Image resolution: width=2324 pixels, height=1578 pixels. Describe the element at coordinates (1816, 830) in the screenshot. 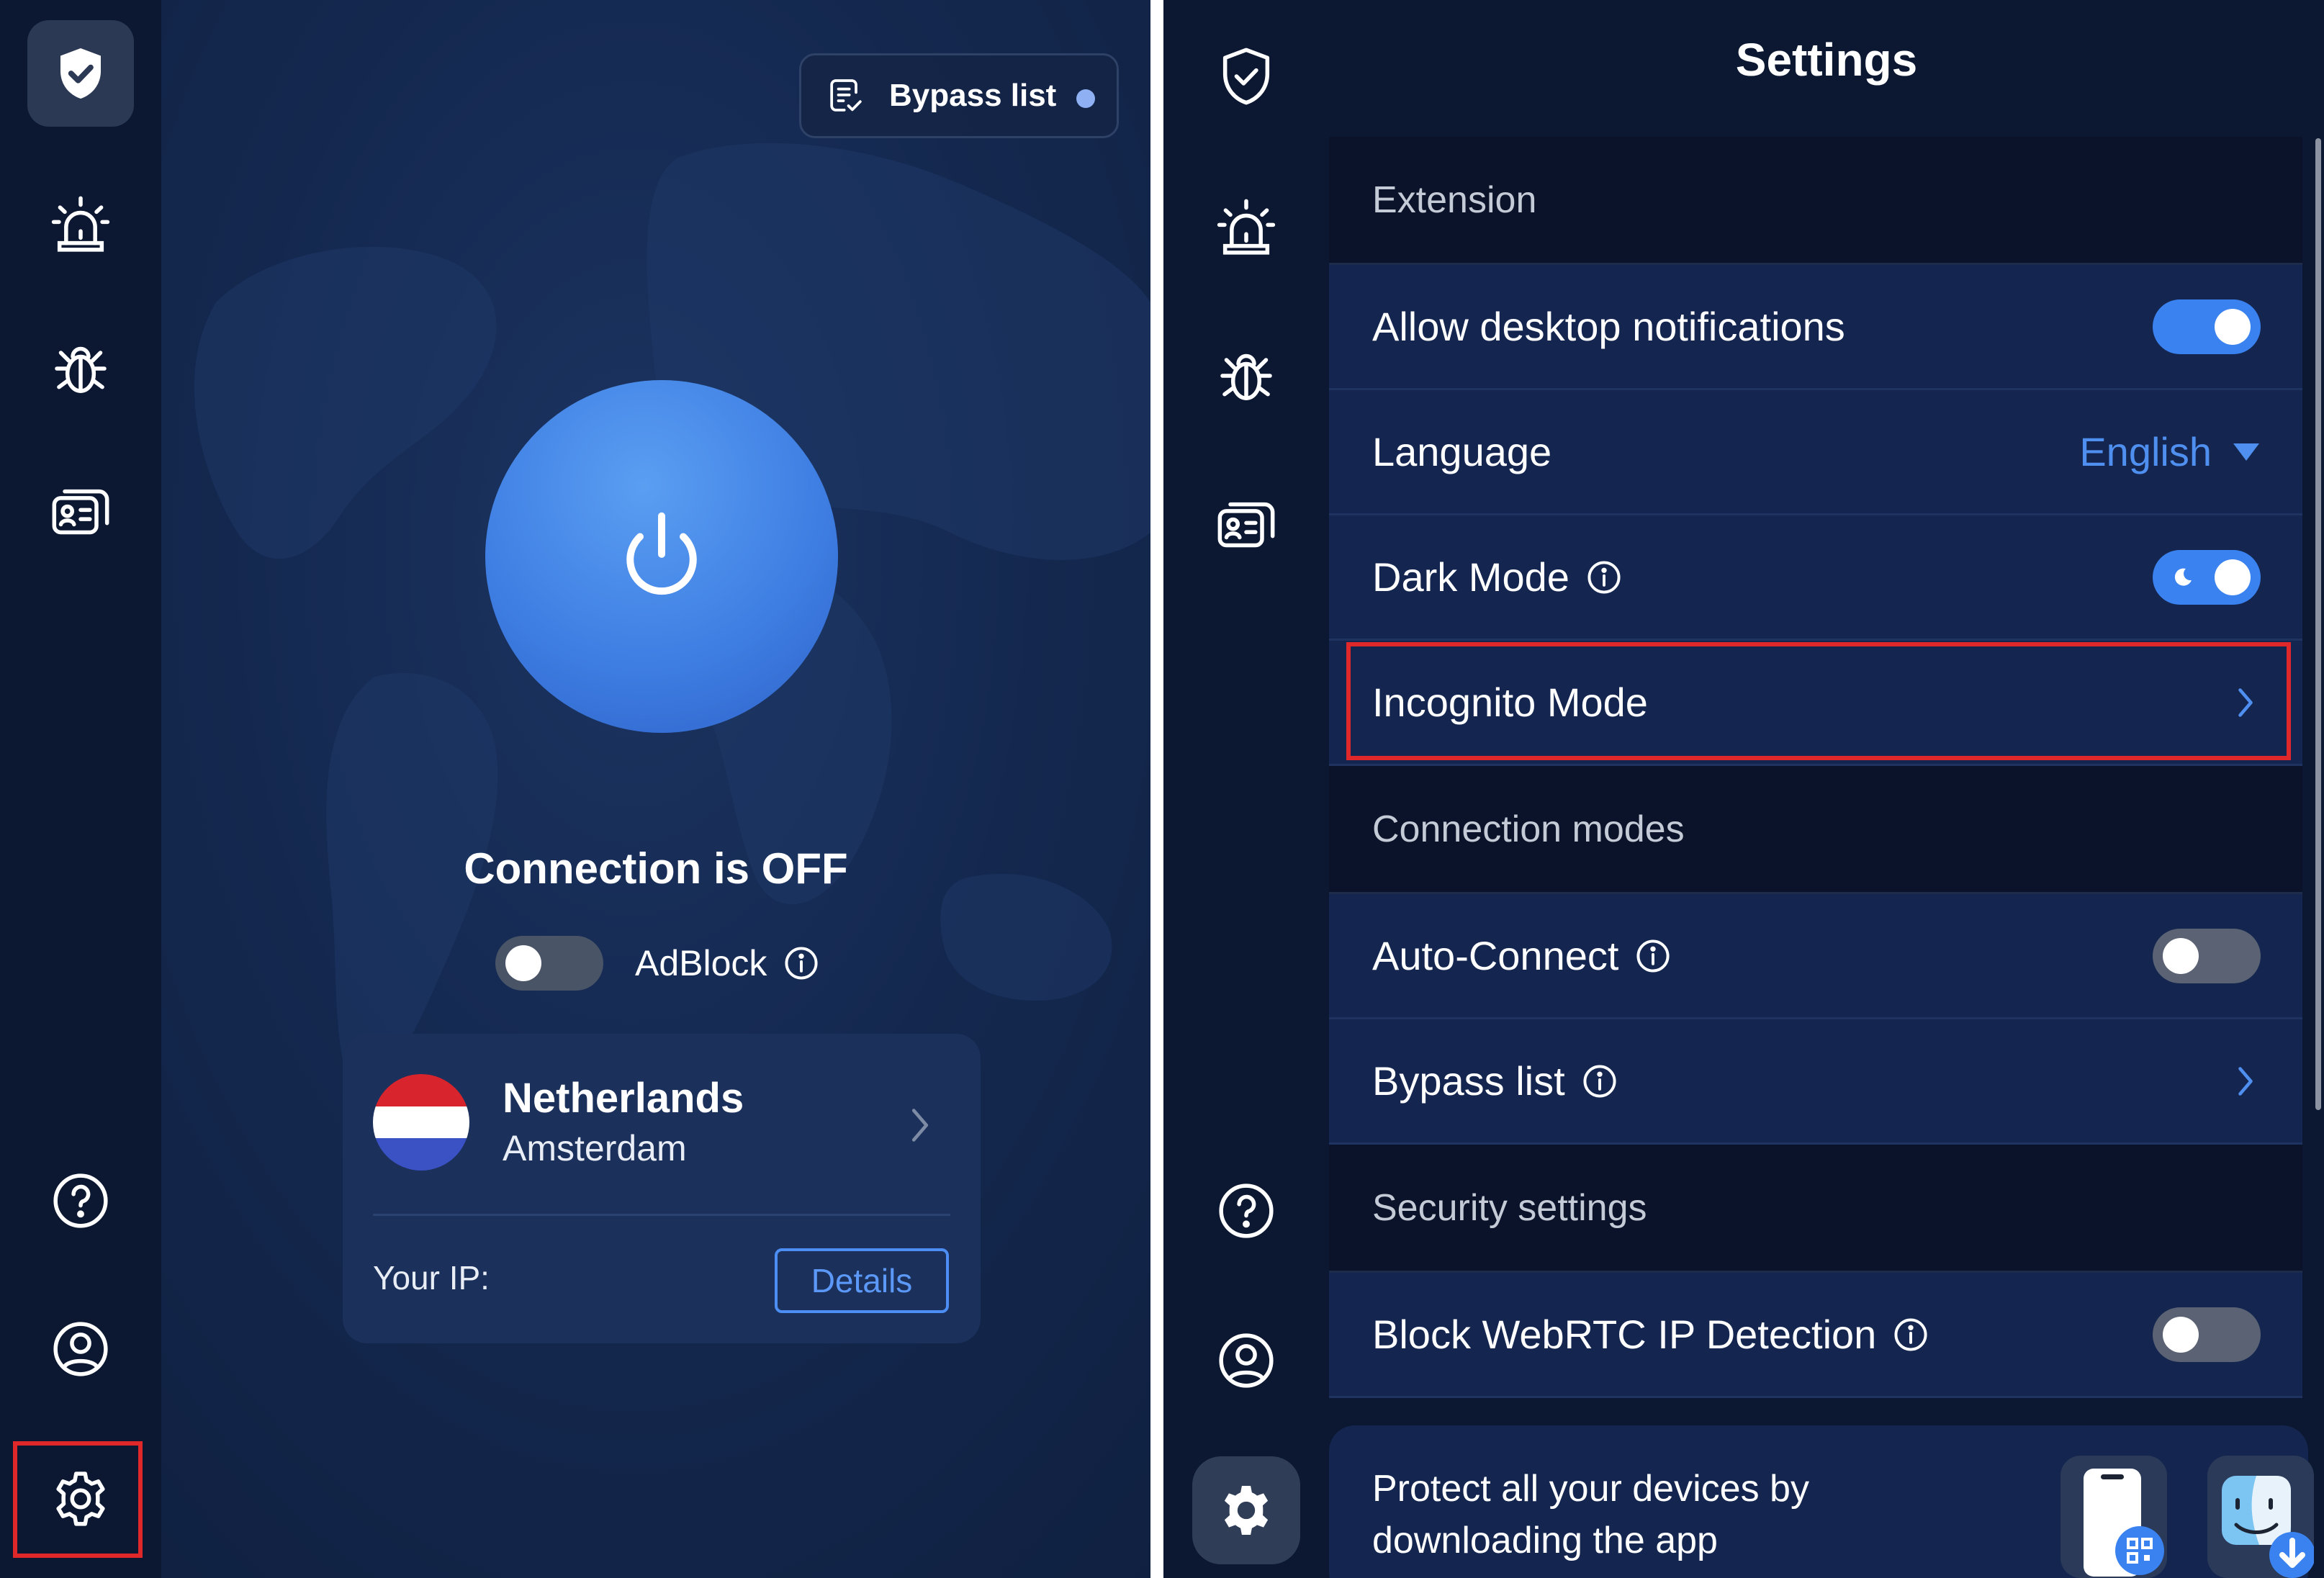

I see `section-connection-modes: Connection modes` at that location.